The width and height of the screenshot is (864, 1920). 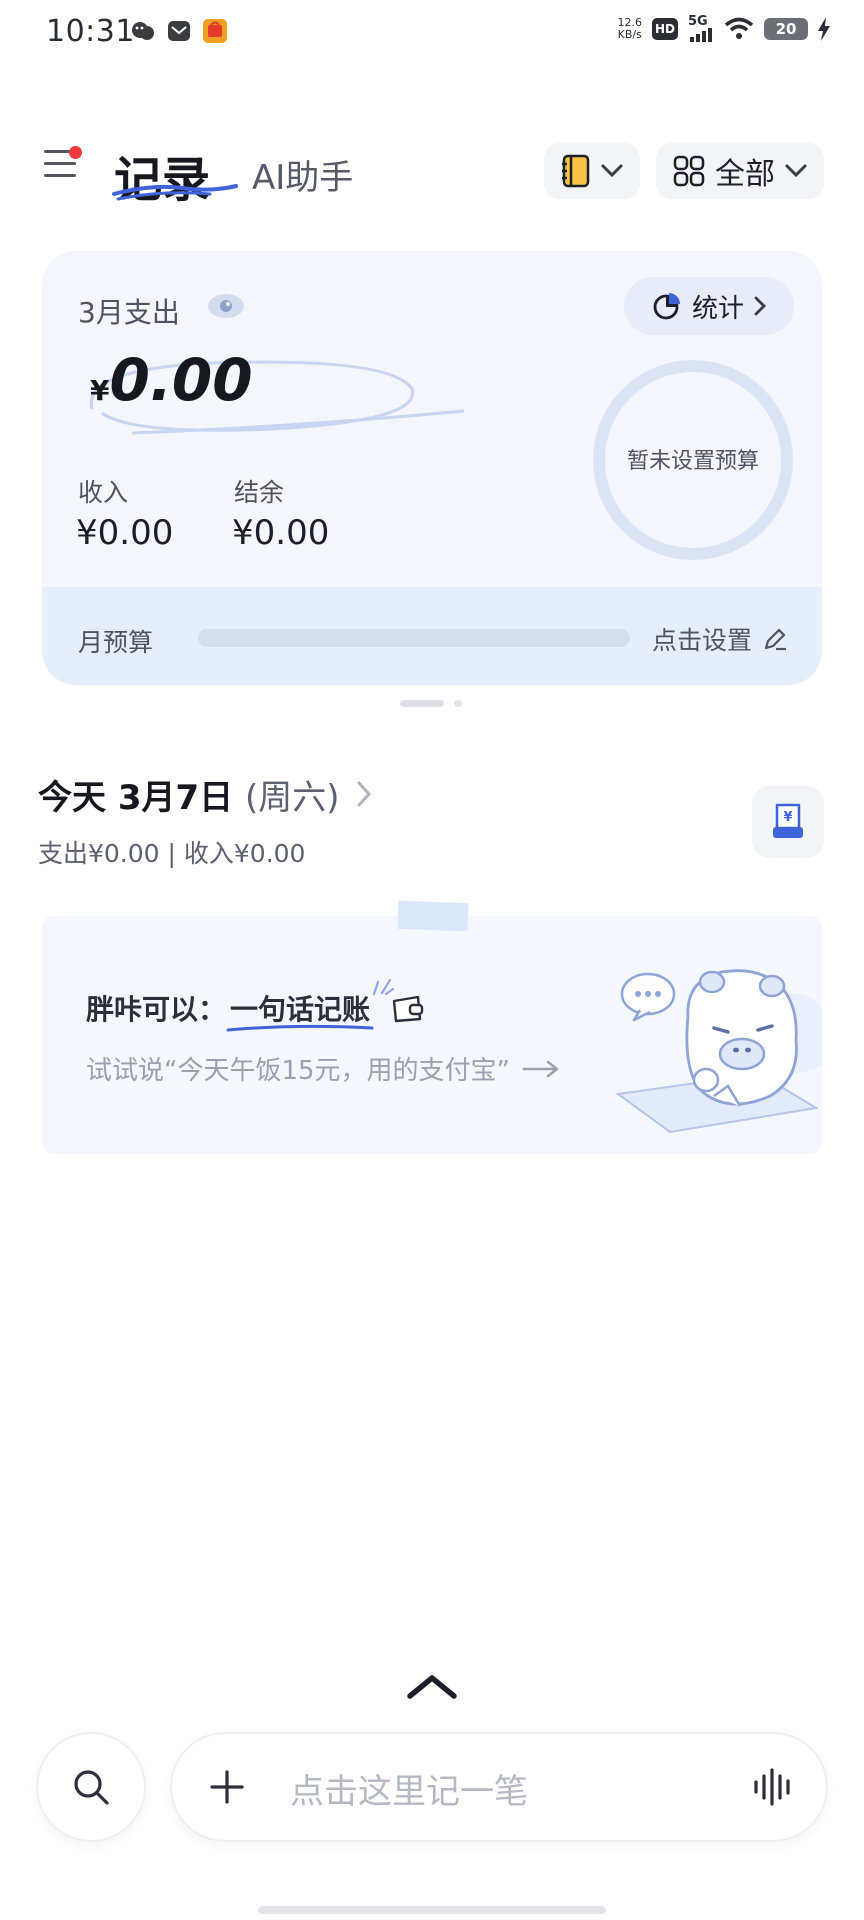 I want to click on signal-label: 5G, so click(x=698, y=21).